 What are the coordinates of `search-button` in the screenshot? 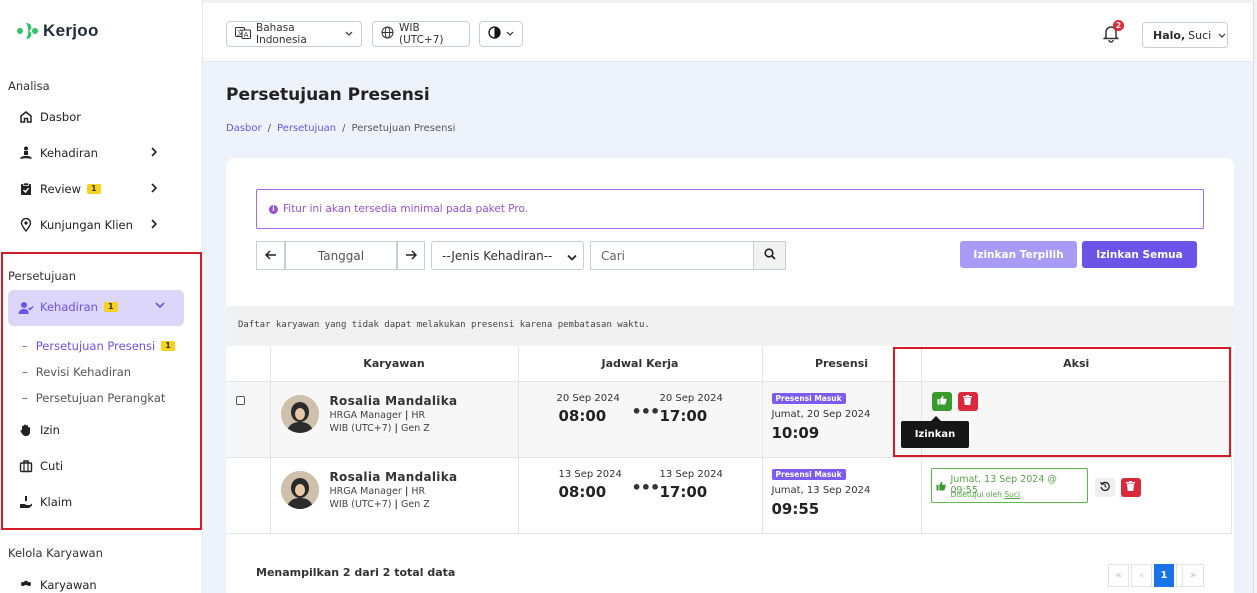 It's located at (769, 255).